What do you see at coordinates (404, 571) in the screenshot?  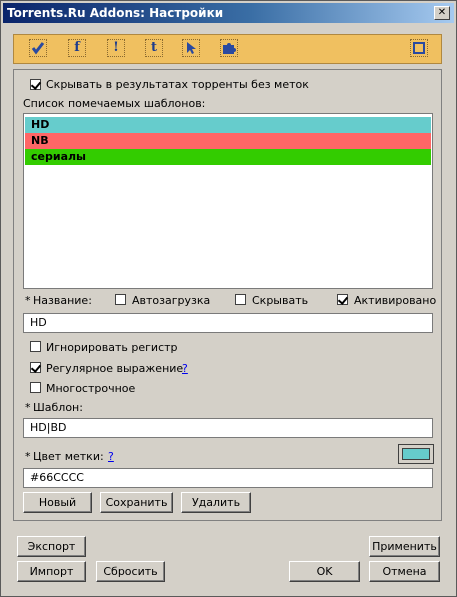 I see `cancel-button: Отмена` at bounding box center [404, 571].